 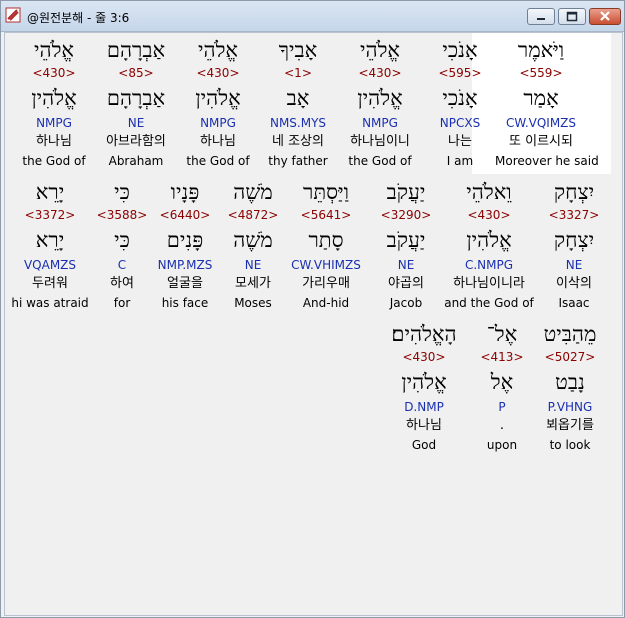 What do you see at coordinates (136, 161) in the screenshot?
I see `english-gloss: Abraham` at bounding box center [136, 161].